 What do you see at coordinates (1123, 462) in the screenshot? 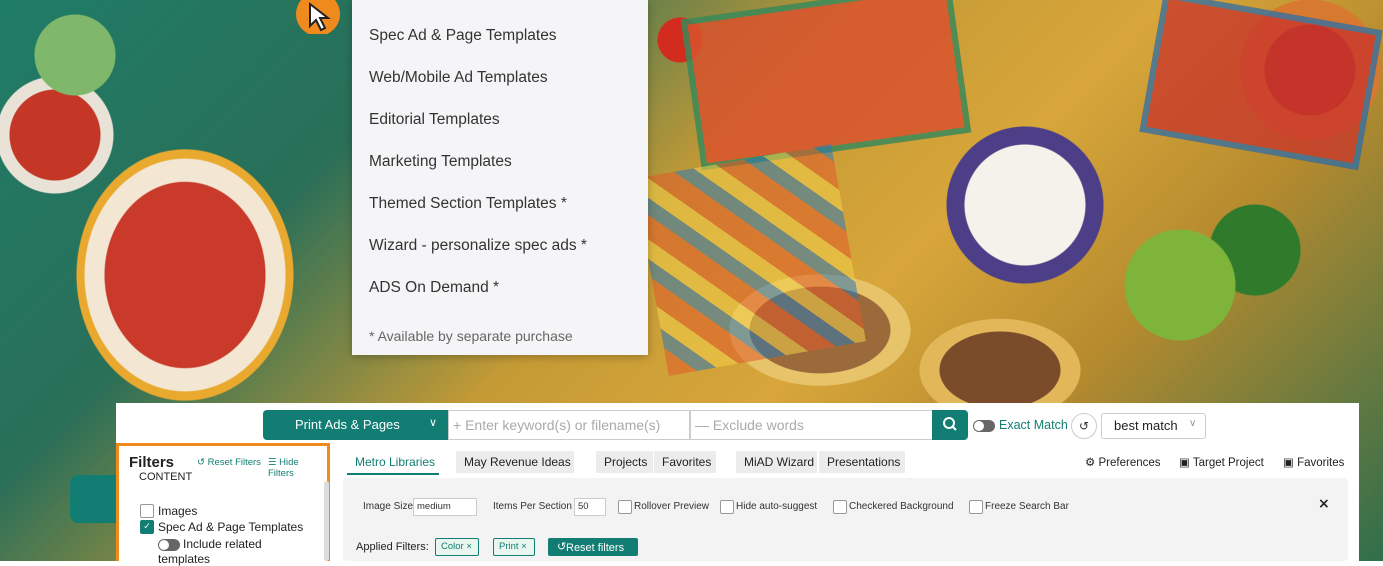
I see `preferences-link: ⚙ Preferences` at bounding box center [1123, 462].